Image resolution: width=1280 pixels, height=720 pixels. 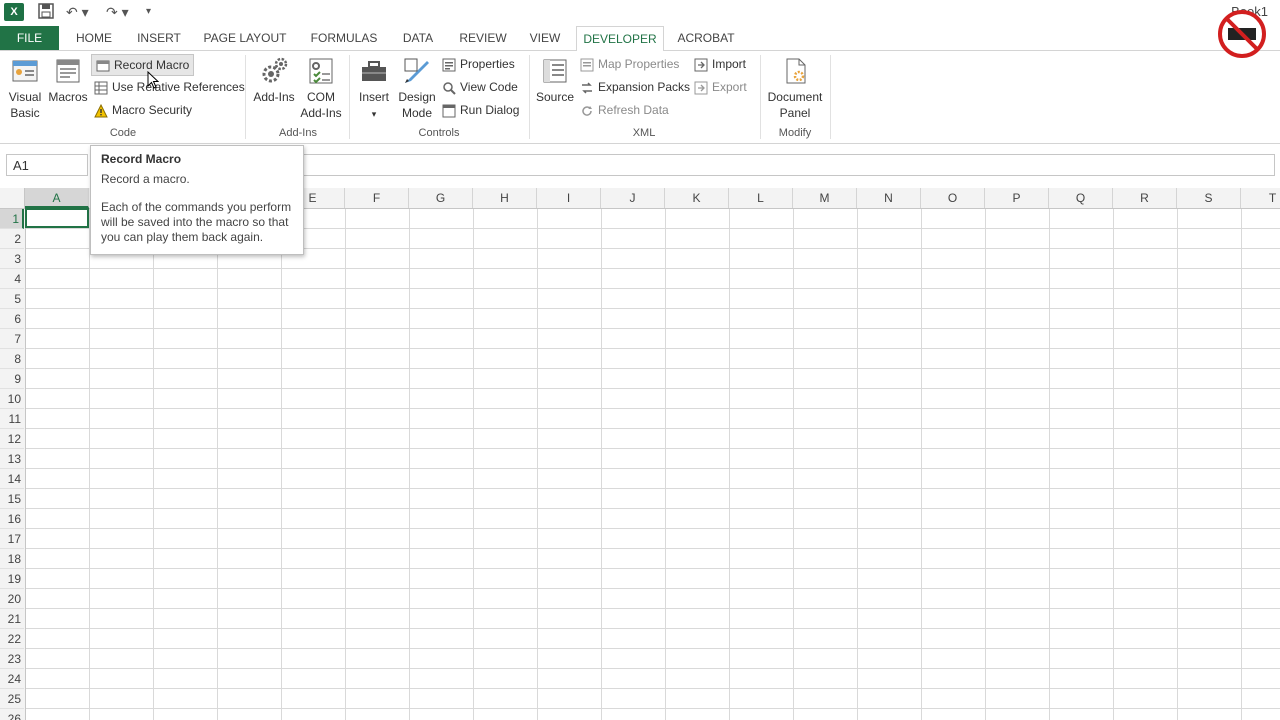 I want to click on column-header-a: A, so click(x=57, y=198).